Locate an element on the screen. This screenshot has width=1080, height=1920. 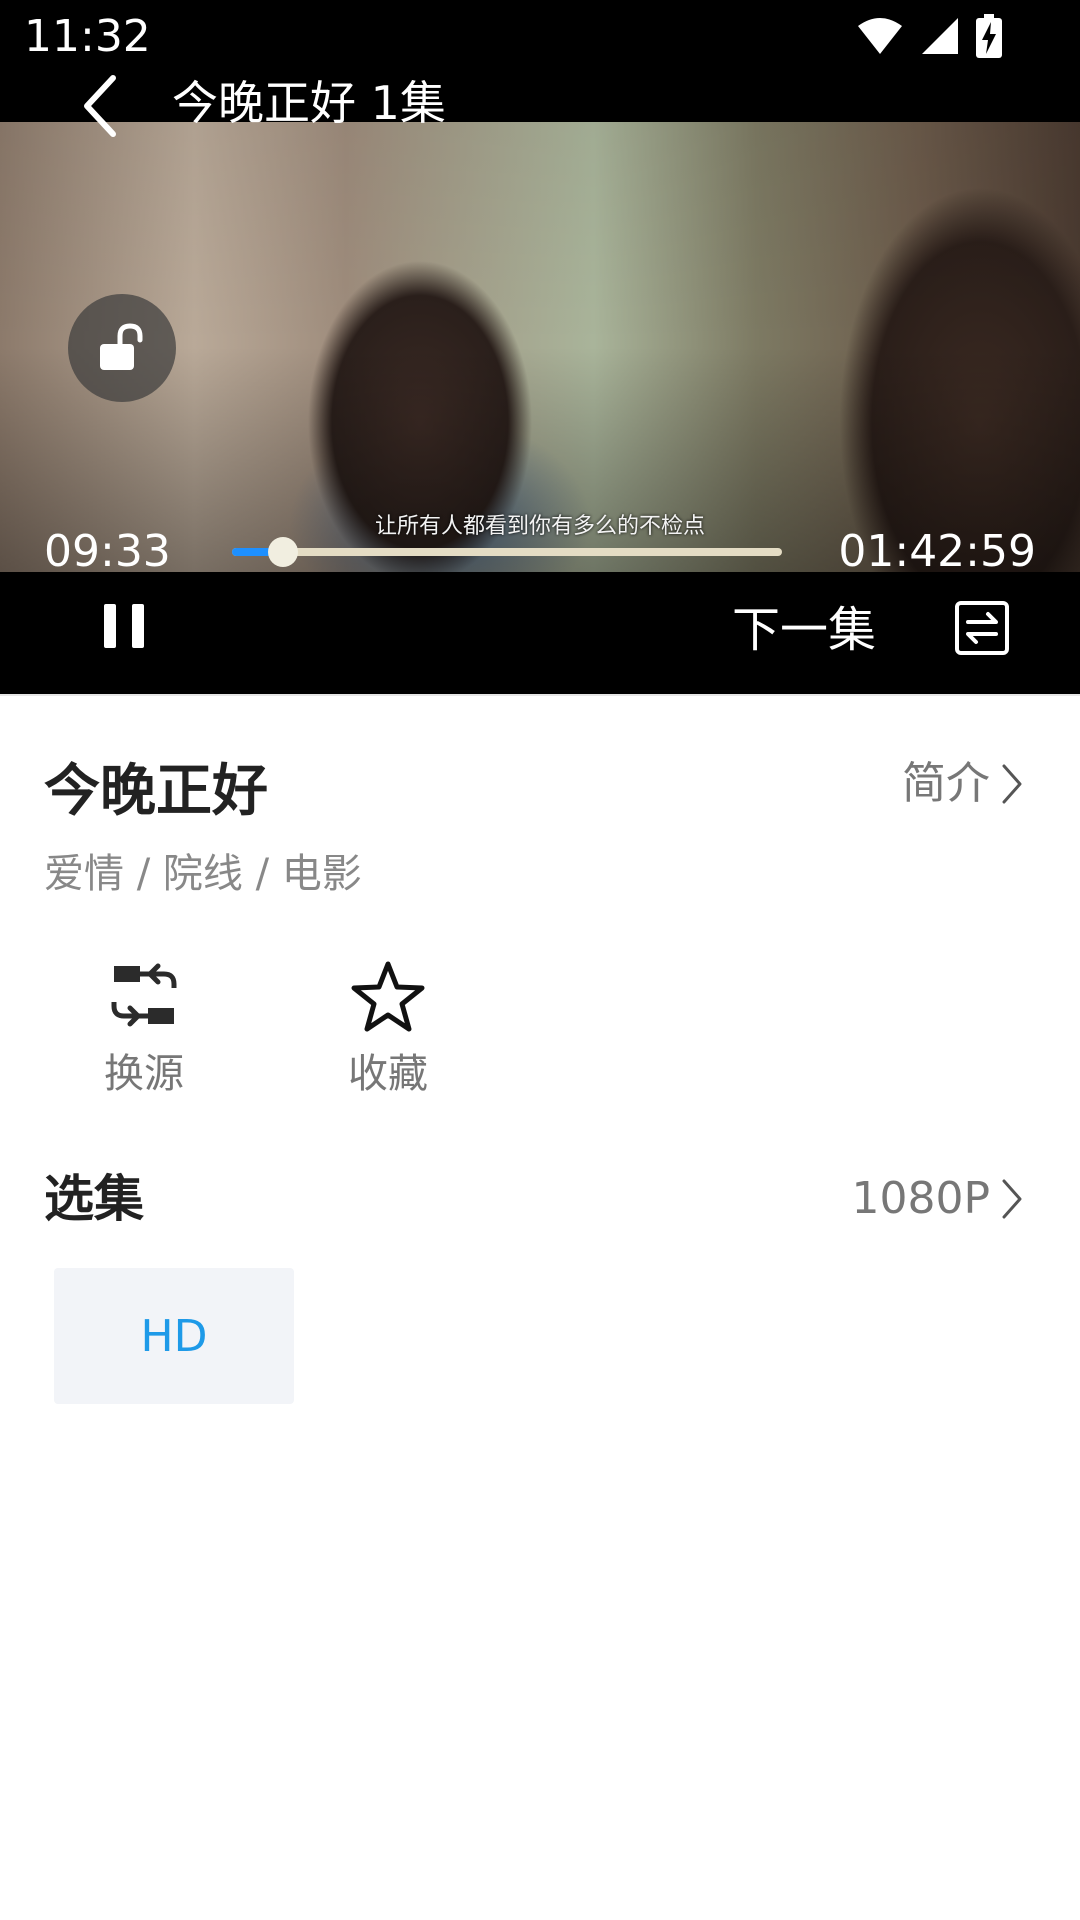
lock-button is located at coordinates (122, 348).